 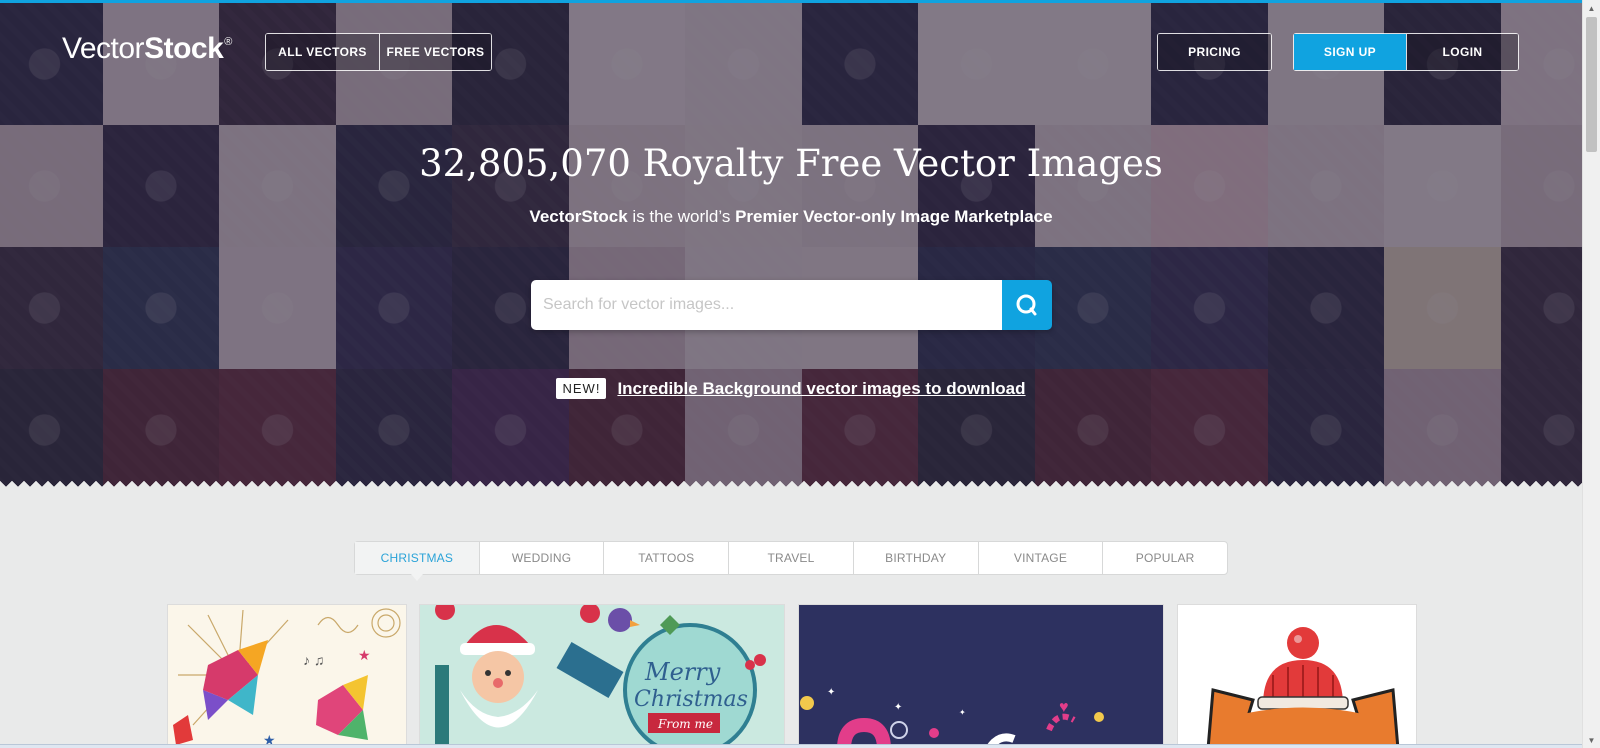 I want to click on scroll-thumb, so click(x=1591, y=84).